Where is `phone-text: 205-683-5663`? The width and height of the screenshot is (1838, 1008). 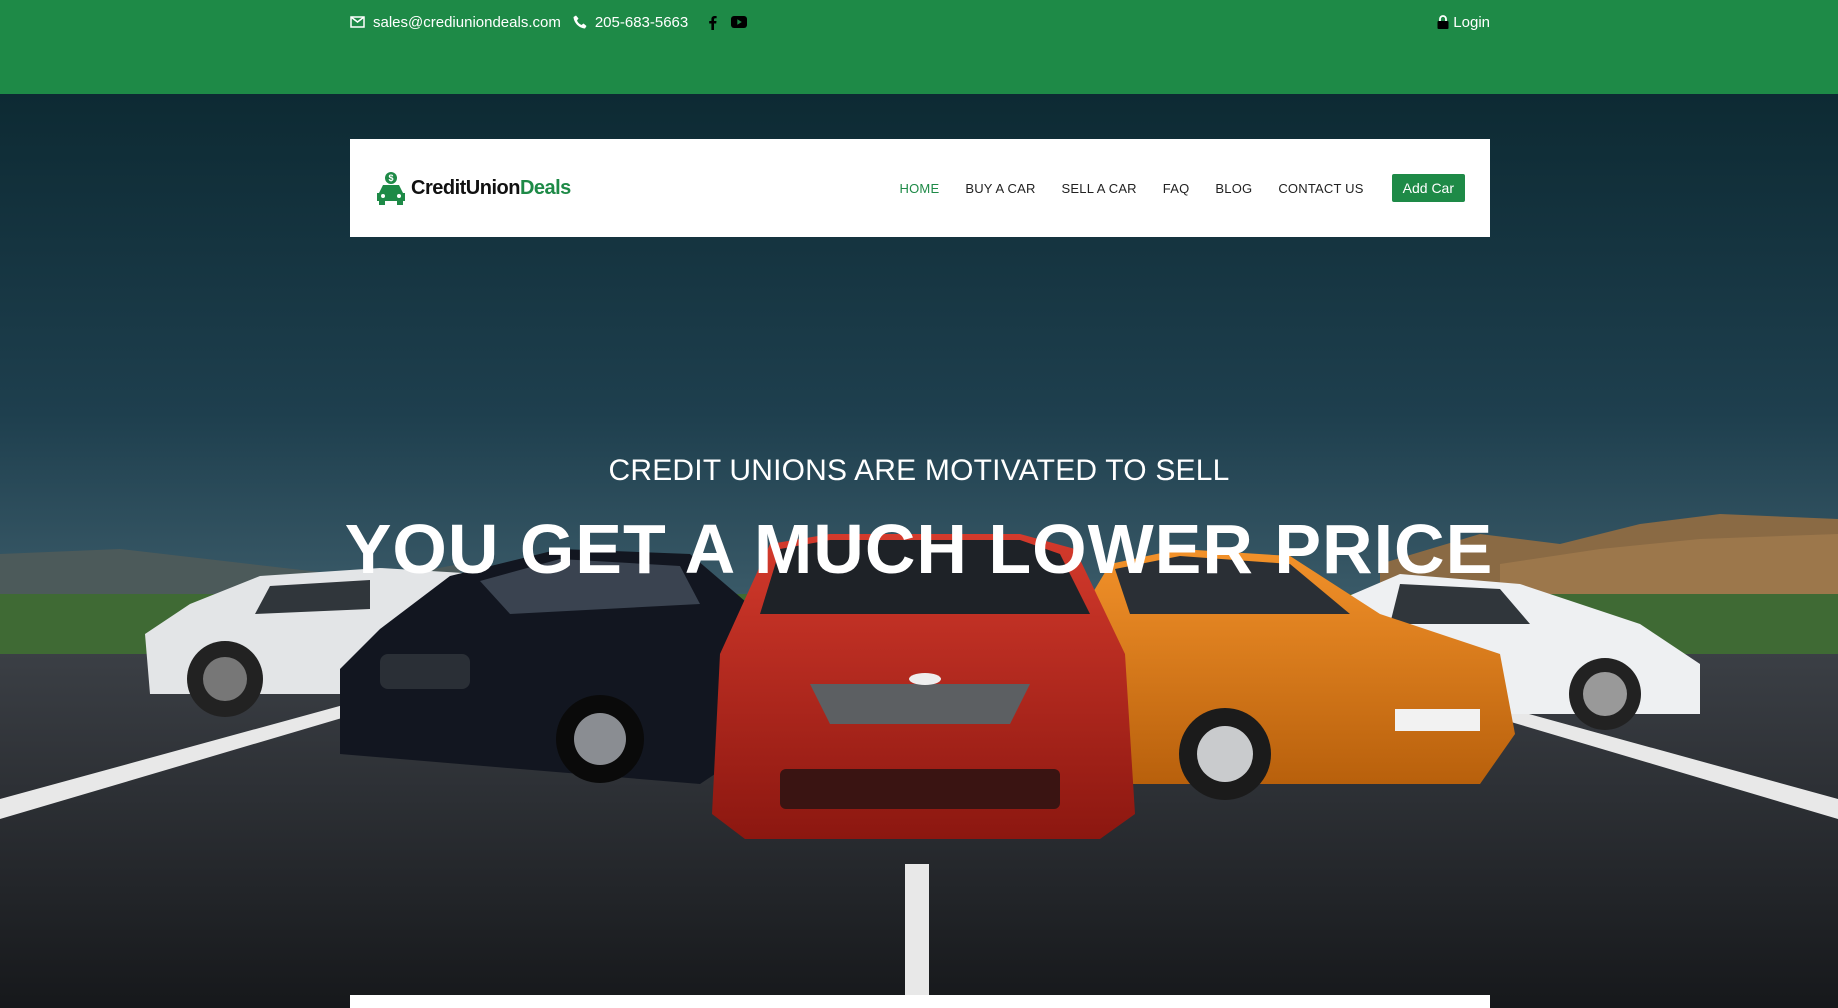
phone-text: 205-683-5663 is located at coordinates (641, 22).